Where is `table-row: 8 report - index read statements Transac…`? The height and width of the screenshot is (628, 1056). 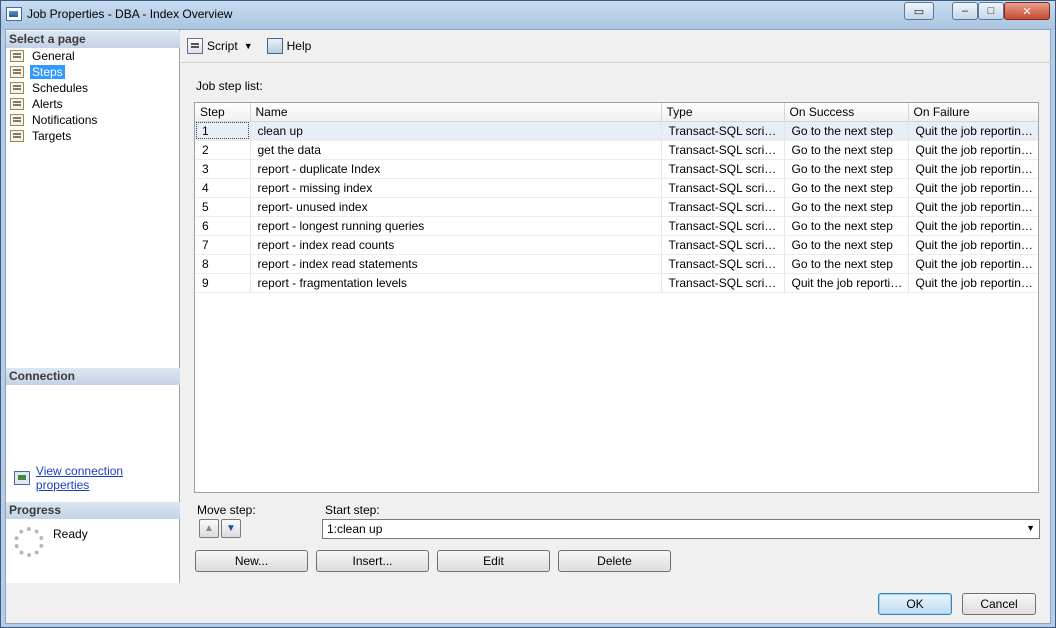 table-row: 8 report - index read statements Transac… is located at coordinates (616, 264).